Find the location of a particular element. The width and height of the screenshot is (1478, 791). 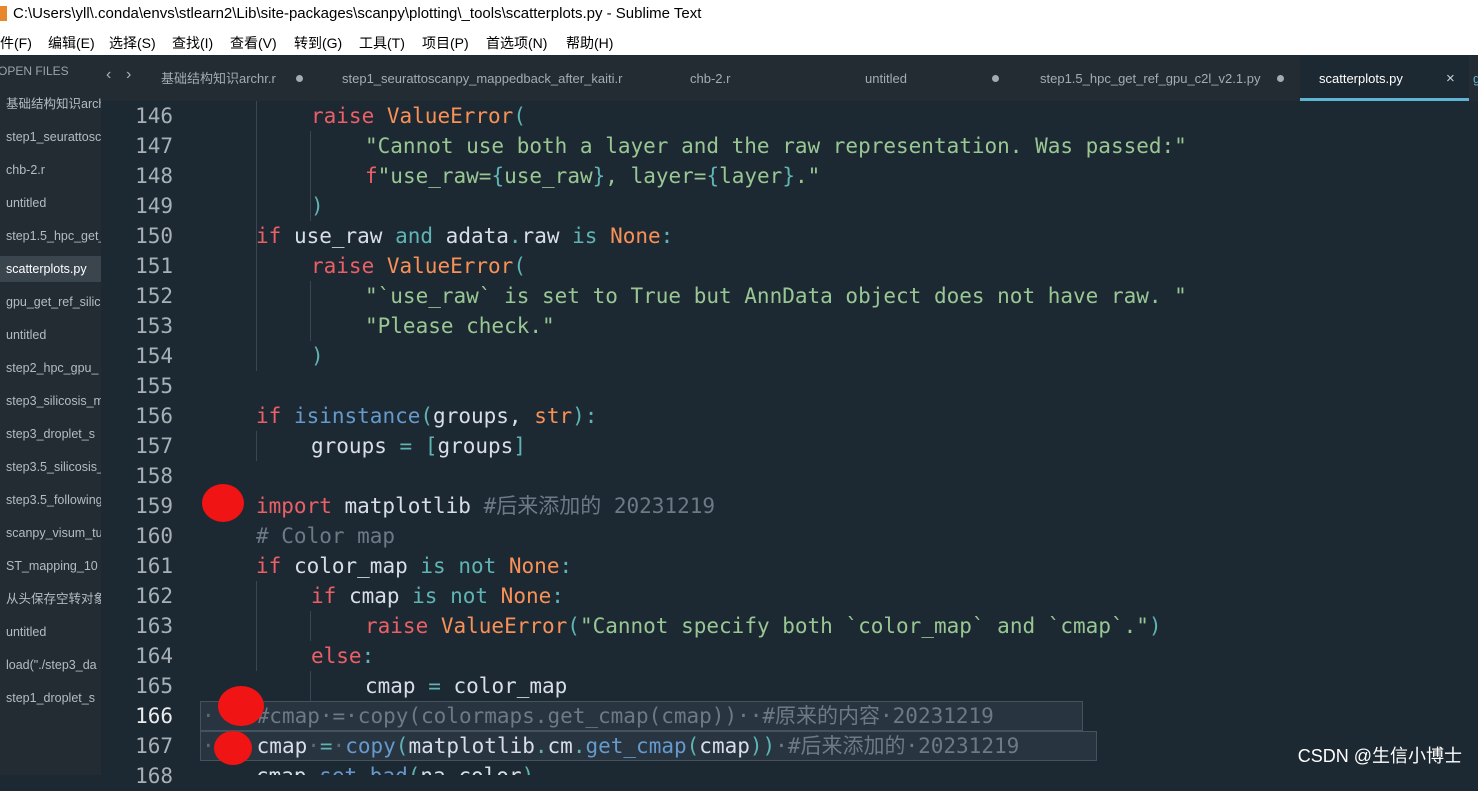

menu-preferences: 首选项(N) is located at coordinates (516, 43).